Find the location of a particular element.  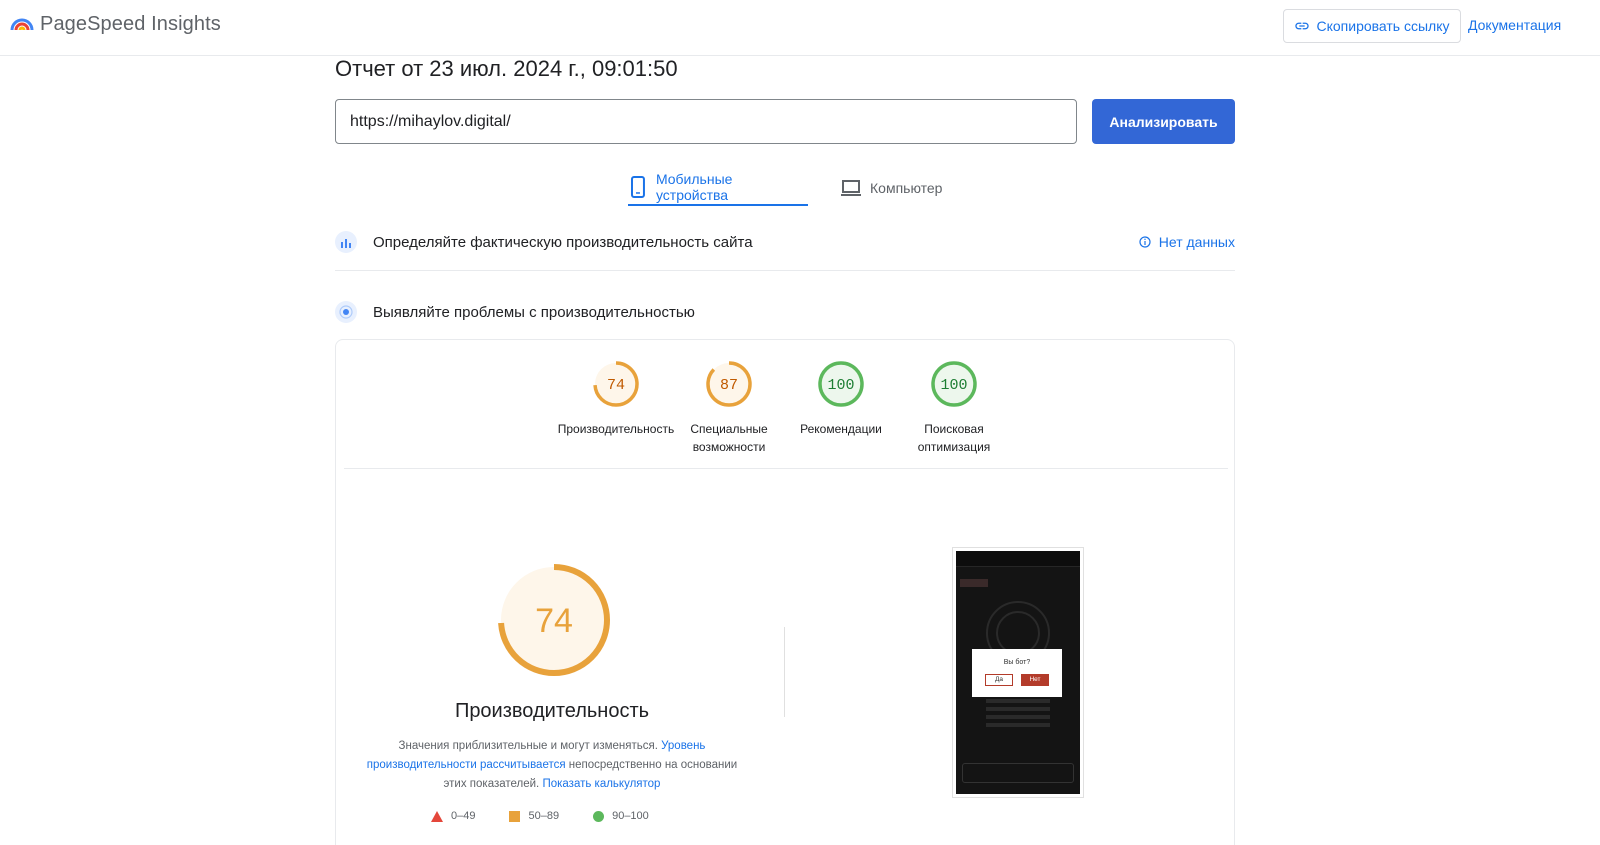

performance-gauge: 74 is located at coordinates (554, 620).